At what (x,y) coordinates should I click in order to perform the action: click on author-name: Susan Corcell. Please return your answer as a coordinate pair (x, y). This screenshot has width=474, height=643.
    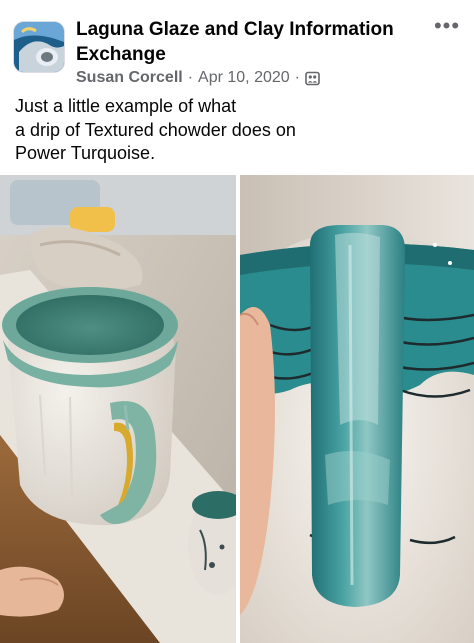
    Looking at the image, I should click on (129, 78).